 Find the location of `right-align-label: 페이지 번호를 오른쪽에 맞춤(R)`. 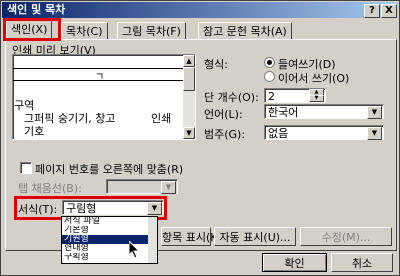

right-align-label: 페이지 번호를 오른쪽에 맞춤(R) is located at coordinates (109, 169).